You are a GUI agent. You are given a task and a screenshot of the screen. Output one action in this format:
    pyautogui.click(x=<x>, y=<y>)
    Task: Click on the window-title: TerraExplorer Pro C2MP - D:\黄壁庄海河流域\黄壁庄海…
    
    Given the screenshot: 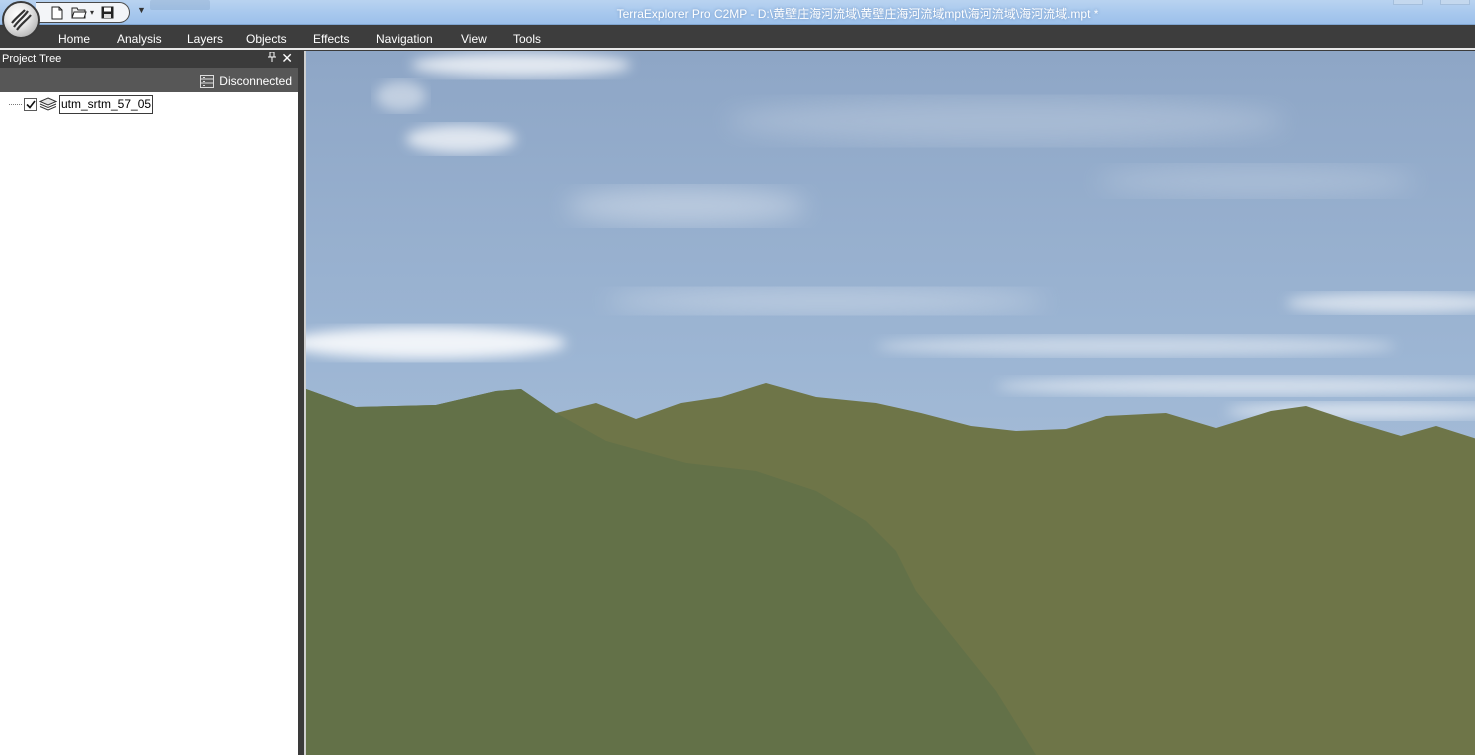 What is the action you would take?
    pyautogui.click(x=857, y=14)
    